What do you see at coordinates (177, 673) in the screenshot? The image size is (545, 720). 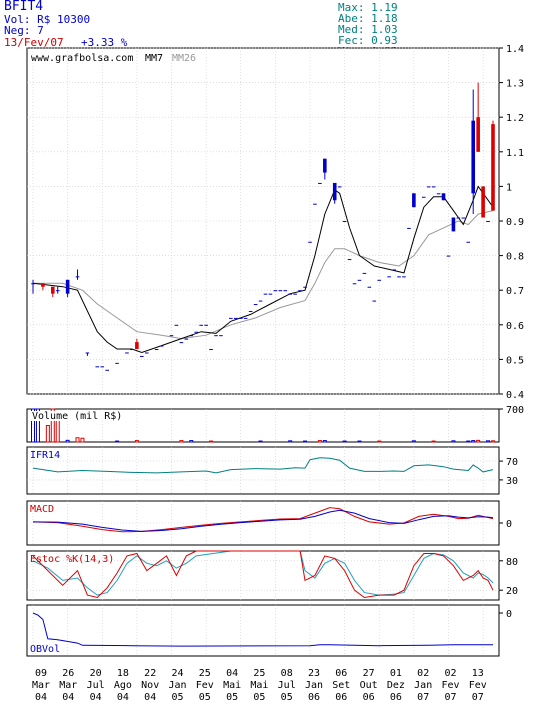 I see `x-label-day: 24` at bounding box center [177, 673].